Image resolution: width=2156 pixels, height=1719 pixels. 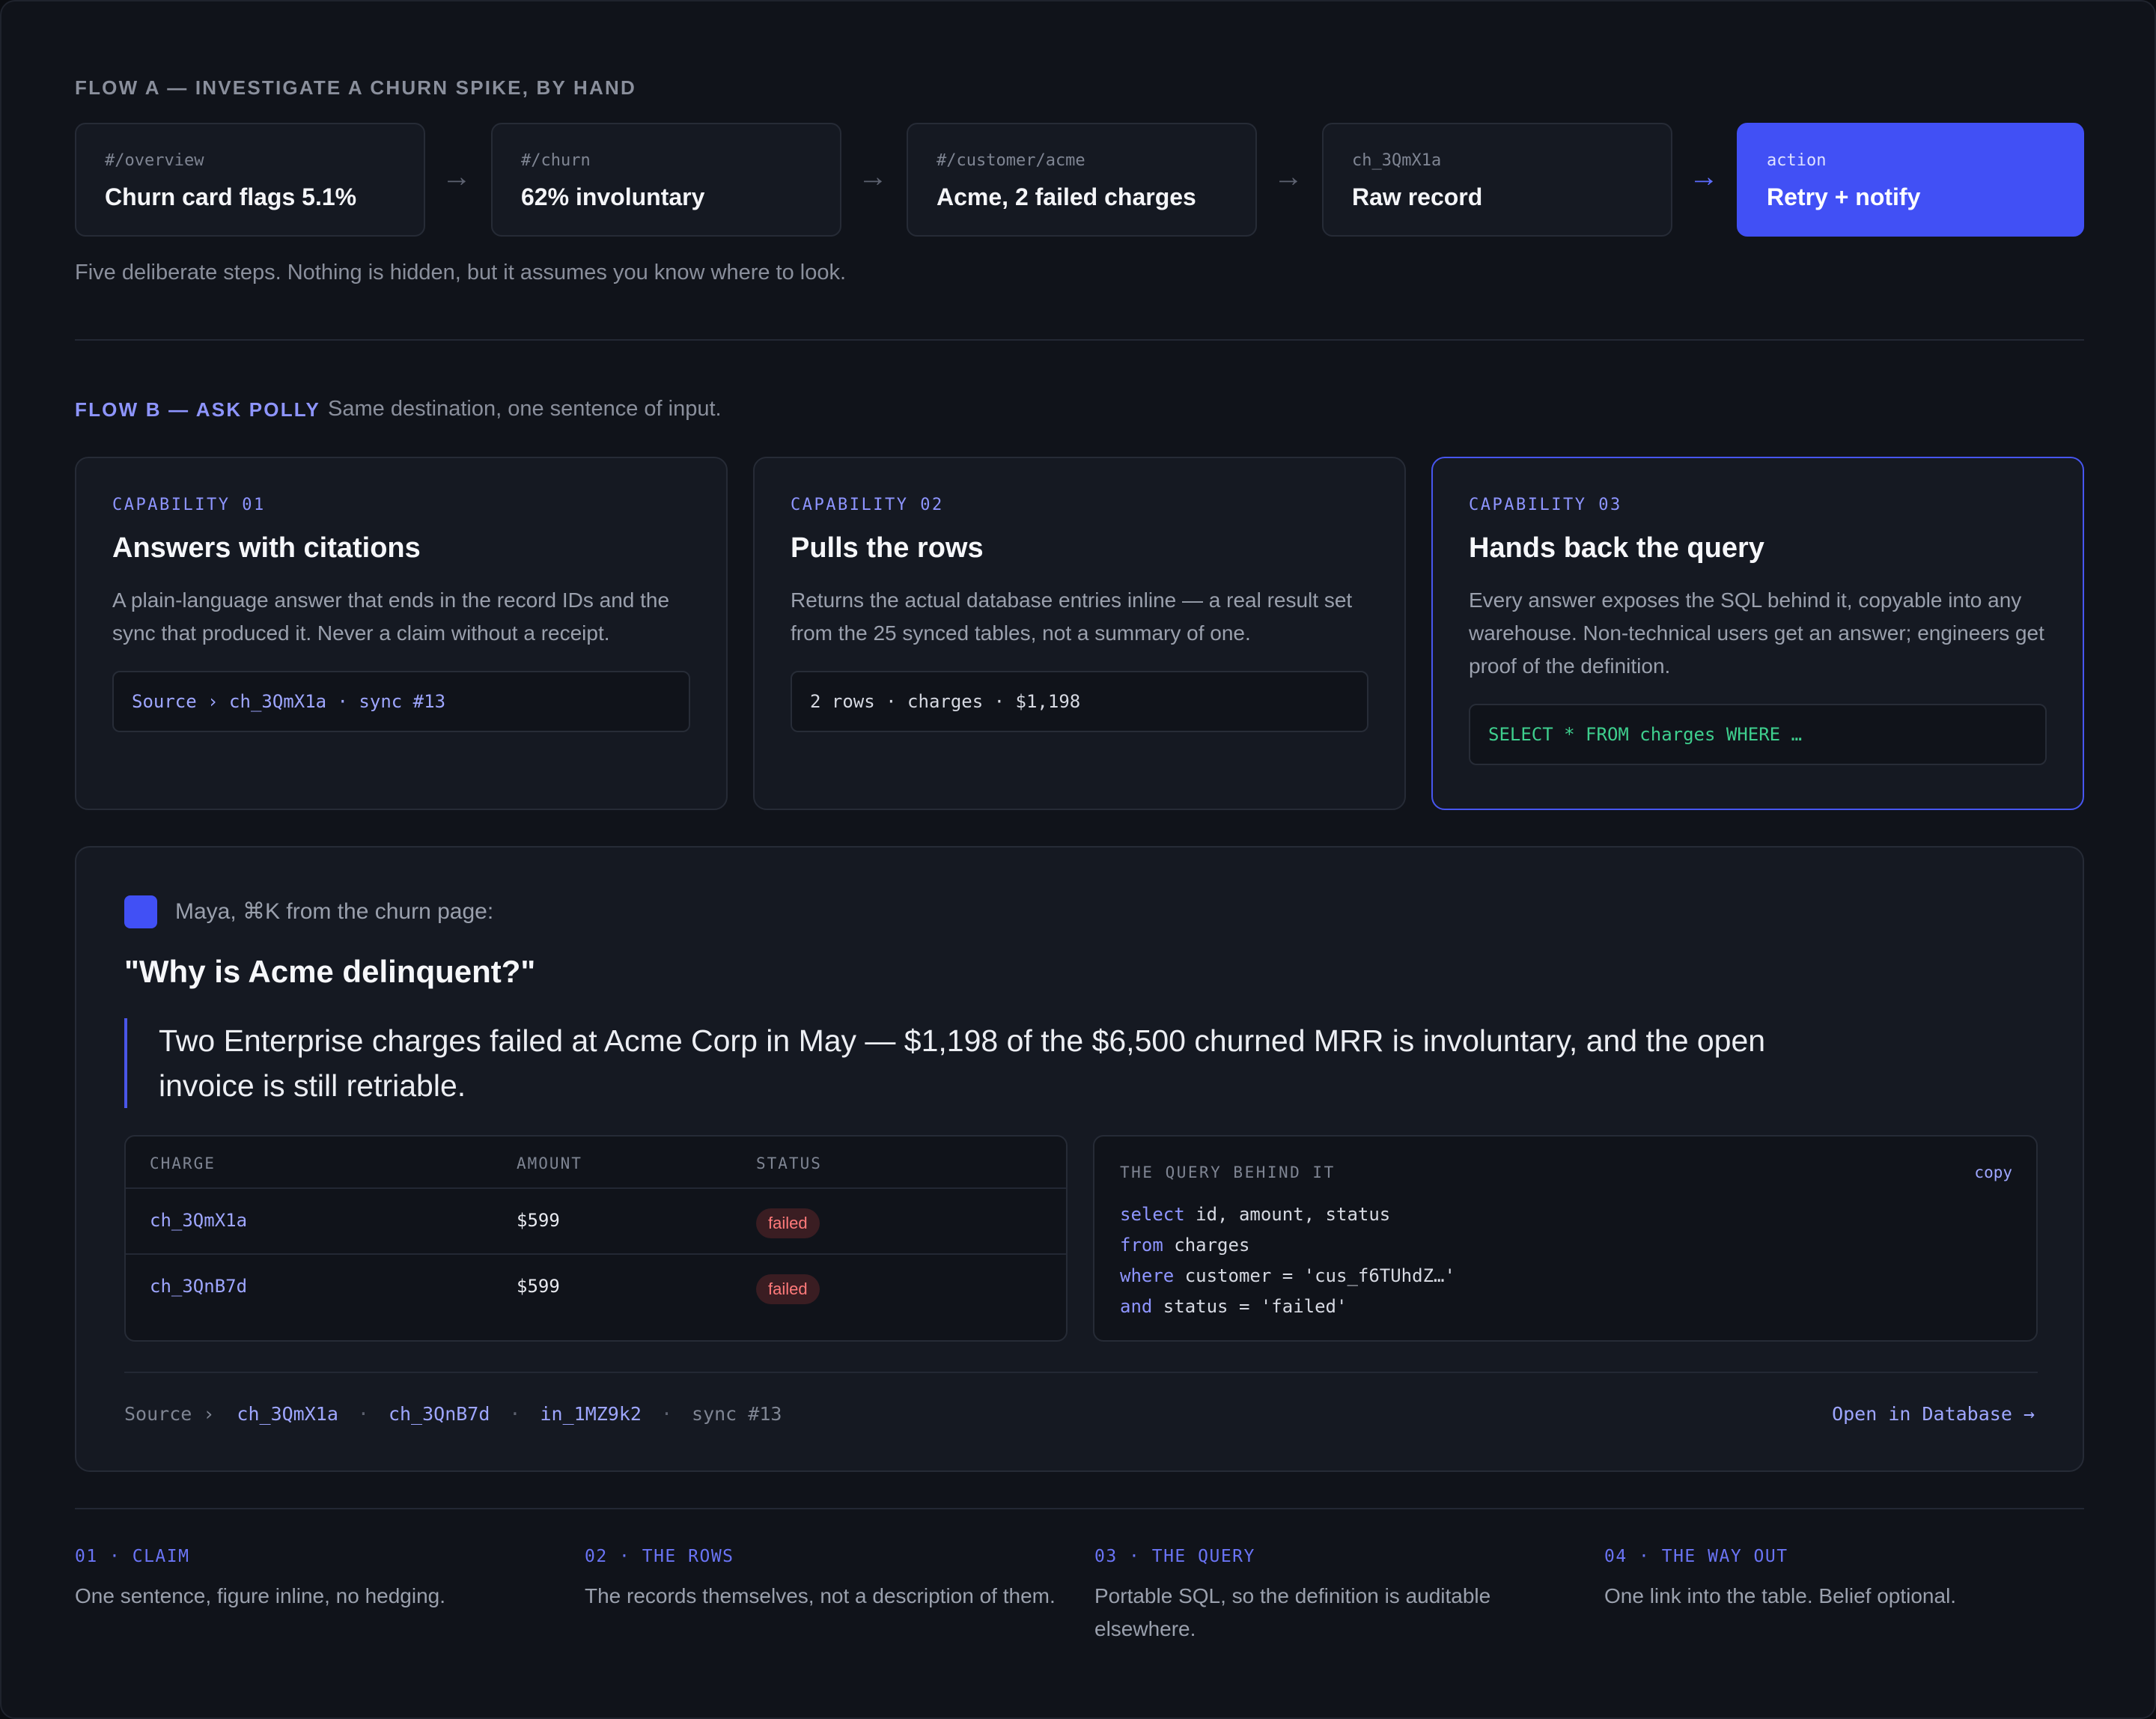 I want to click on sql-line: and status = 'failed', so click(x=1287, y=1306).